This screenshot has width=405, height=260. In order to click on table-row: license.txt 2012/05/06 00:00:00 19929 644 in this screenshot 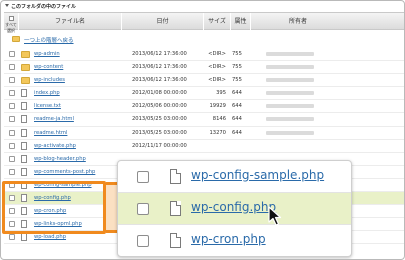, I will do `click(204, 107)`.